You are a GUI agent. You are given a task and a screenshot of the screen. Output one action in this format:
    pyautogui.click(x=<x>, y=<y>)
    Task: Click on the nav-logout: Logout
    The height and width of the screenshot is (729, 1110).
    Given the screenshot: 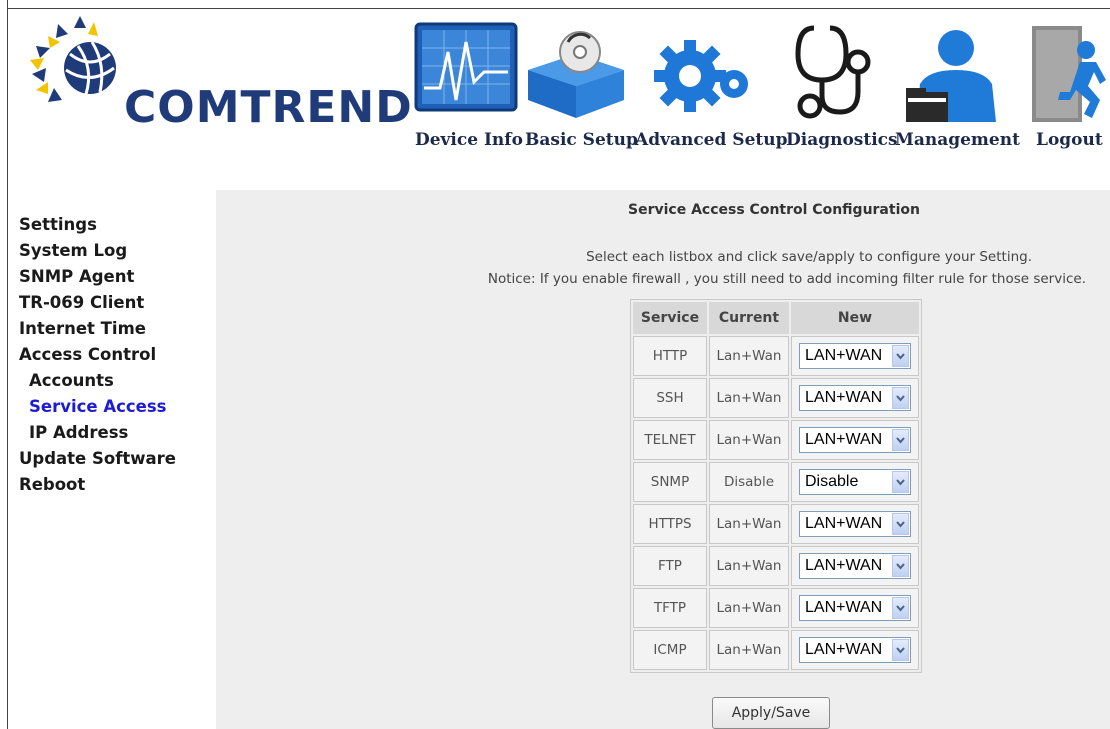 What is the action you would take?
    pyautogui.click(x=1069, y=140)
    